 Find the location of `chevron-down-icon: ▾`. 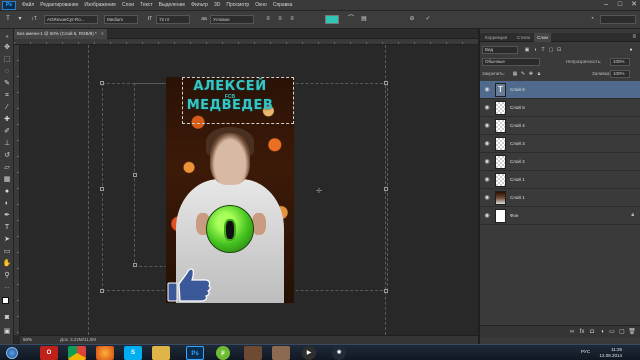

chevron-down-icon: ▾ is located at coordinates (20, 19).